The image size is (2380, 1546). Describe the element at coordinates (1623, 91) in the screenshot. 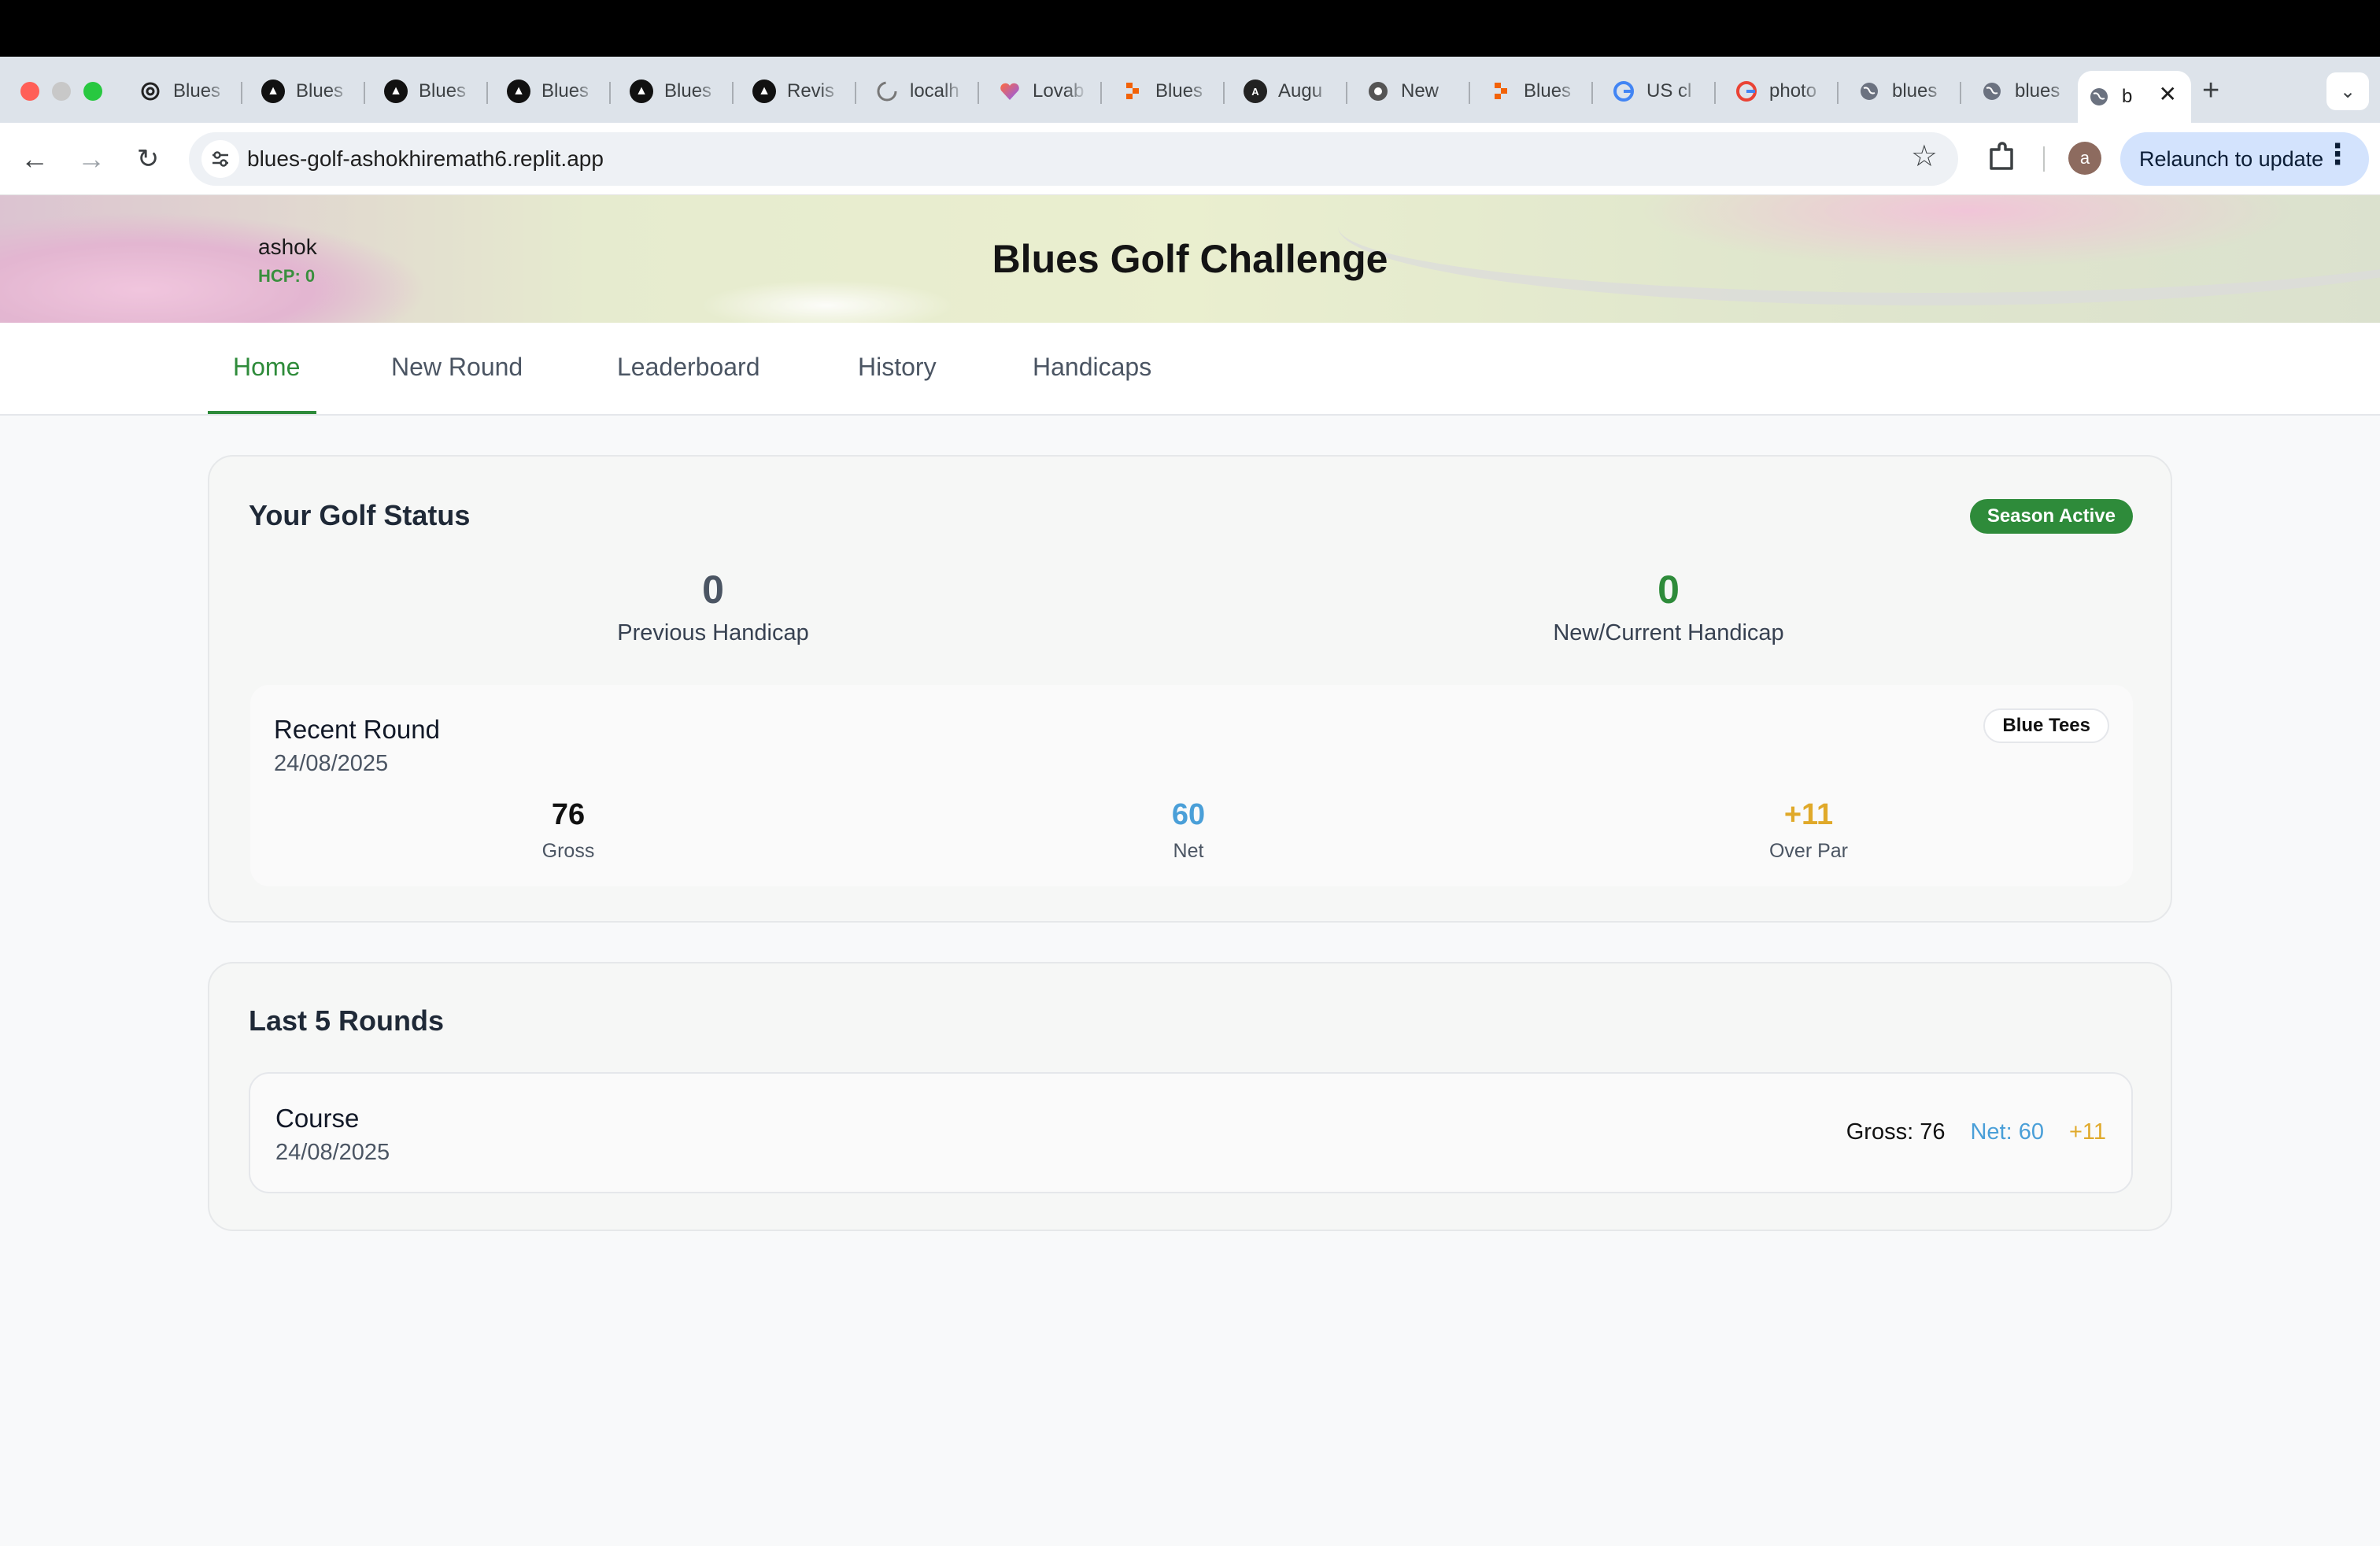

I see `google-icon` at that location.